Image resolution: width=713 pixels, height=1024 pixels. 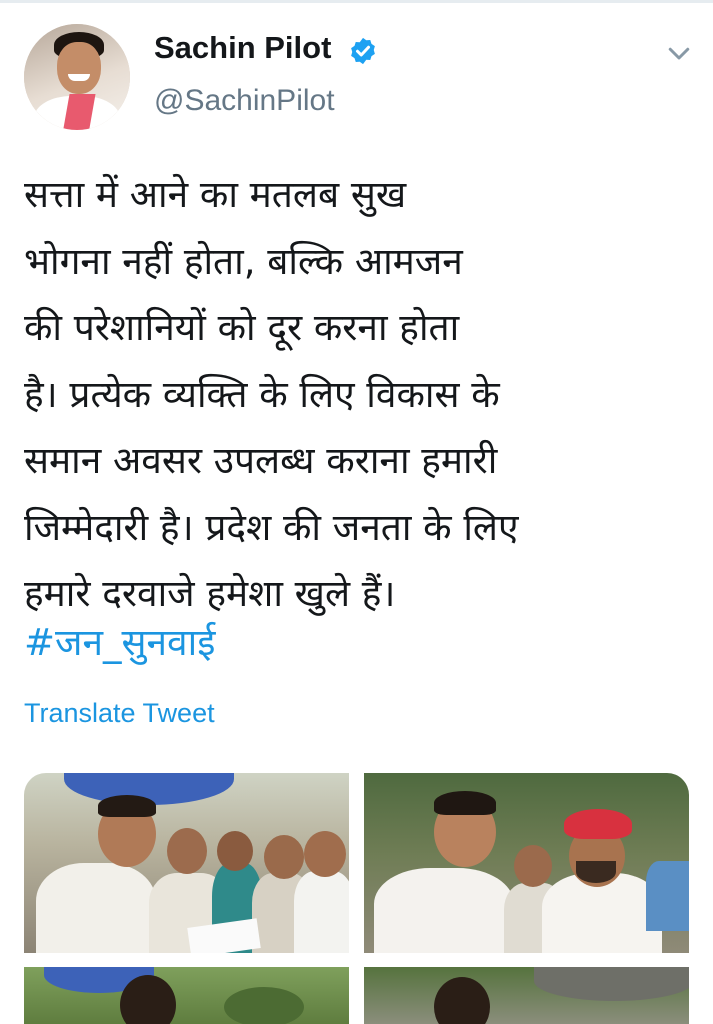 What do you see at coordinates (261, 460) in the screenshot?
I see `tweet-line: समान अवसर उपलब्ध कराना हमारी` at bounding box center [261, 460].